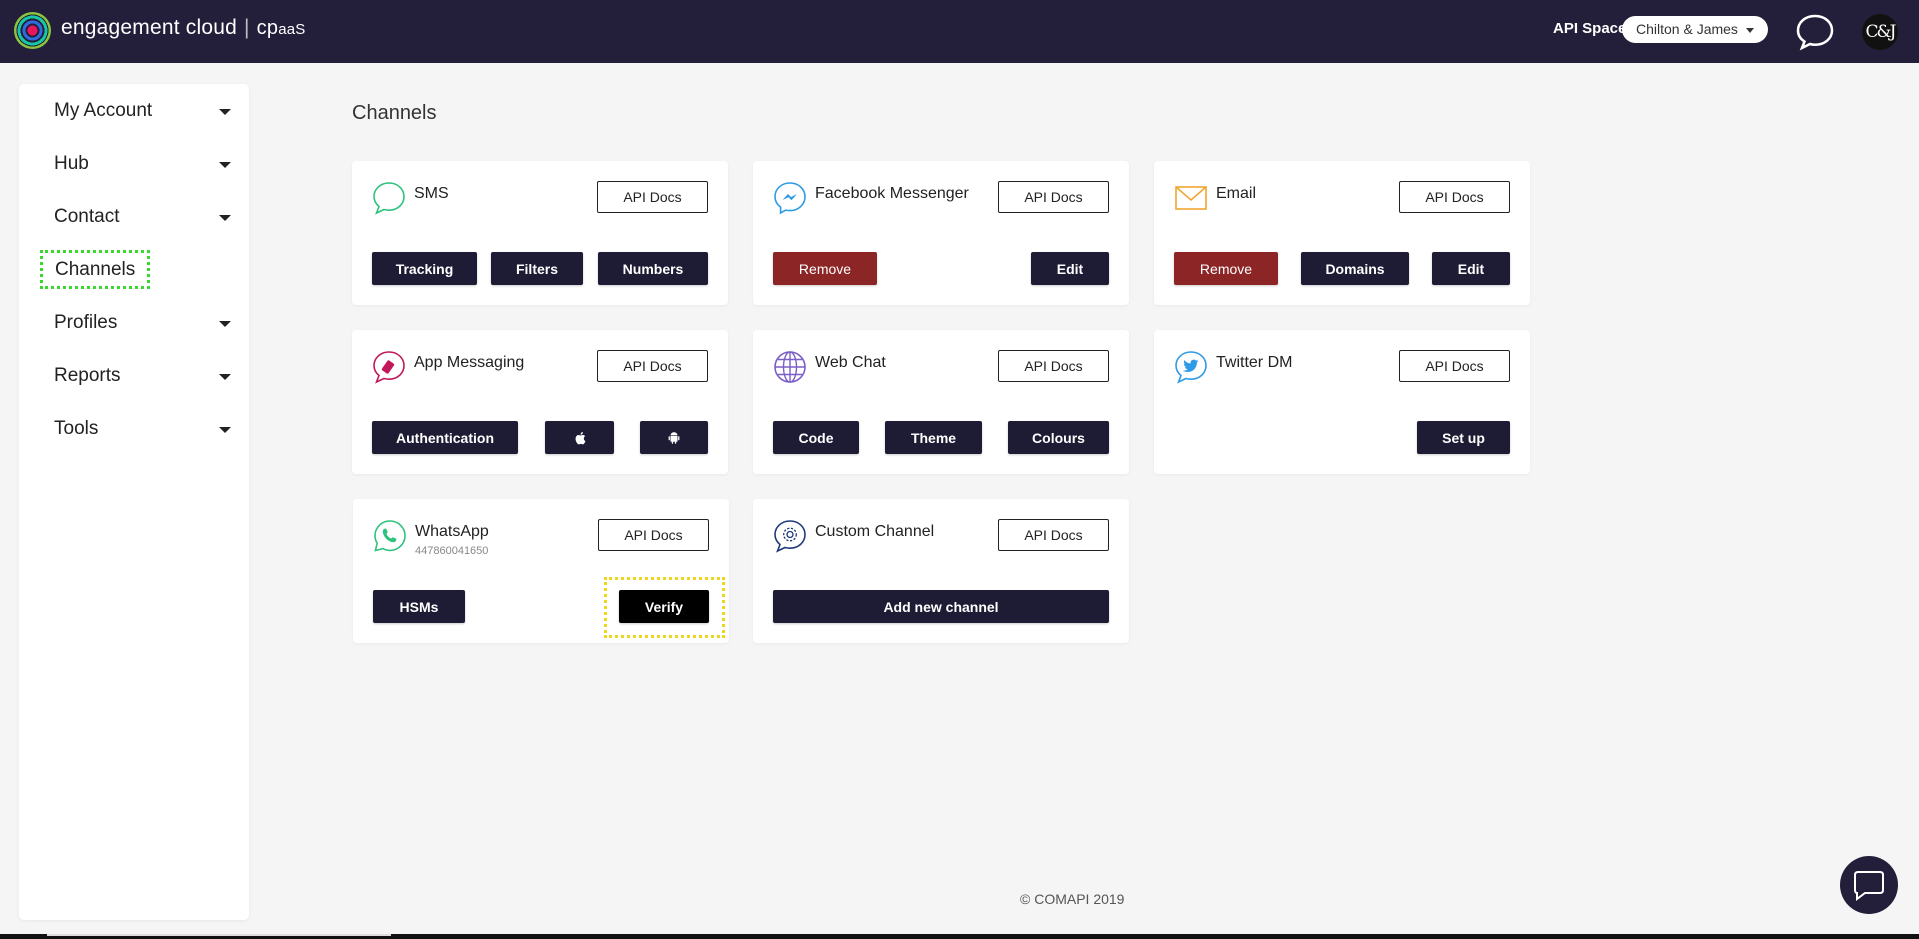  What do you see at coordinates (1880, 32) in the screenshot?
I see `avatar: C&J` at bounding box center [1880, 32].